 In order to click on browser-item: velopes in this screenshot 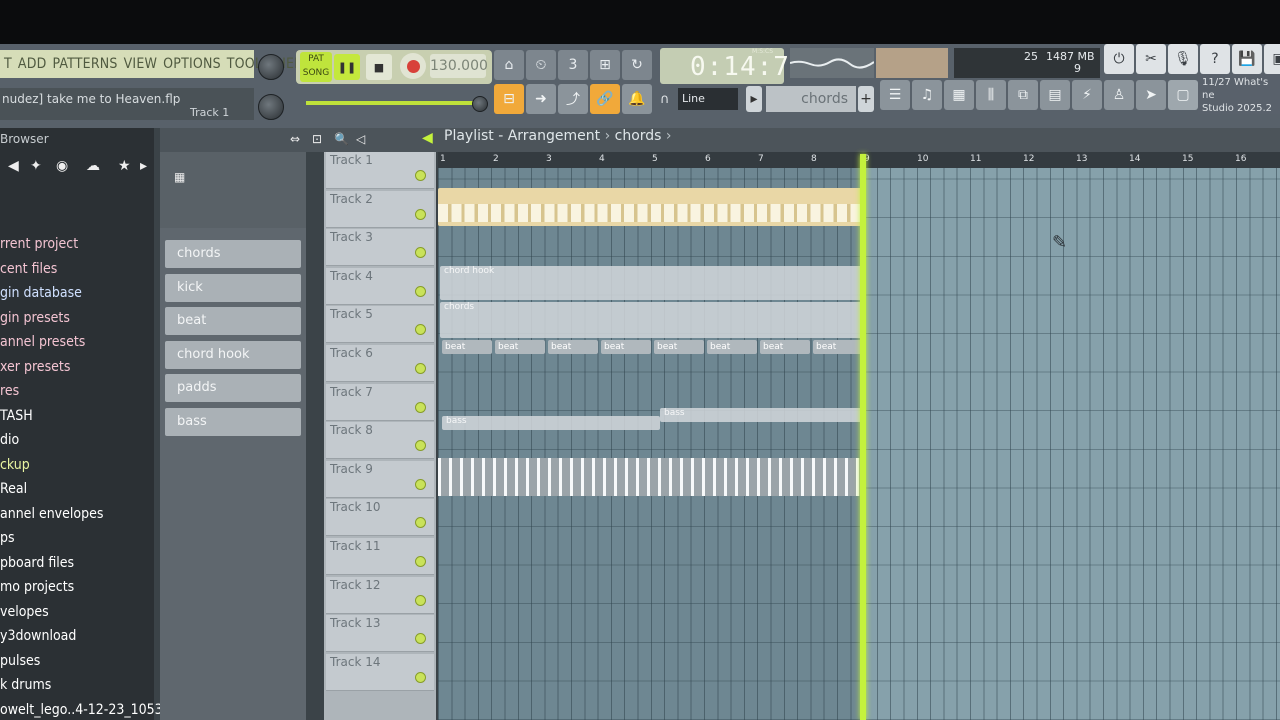, I will do `click(24, 612)`.